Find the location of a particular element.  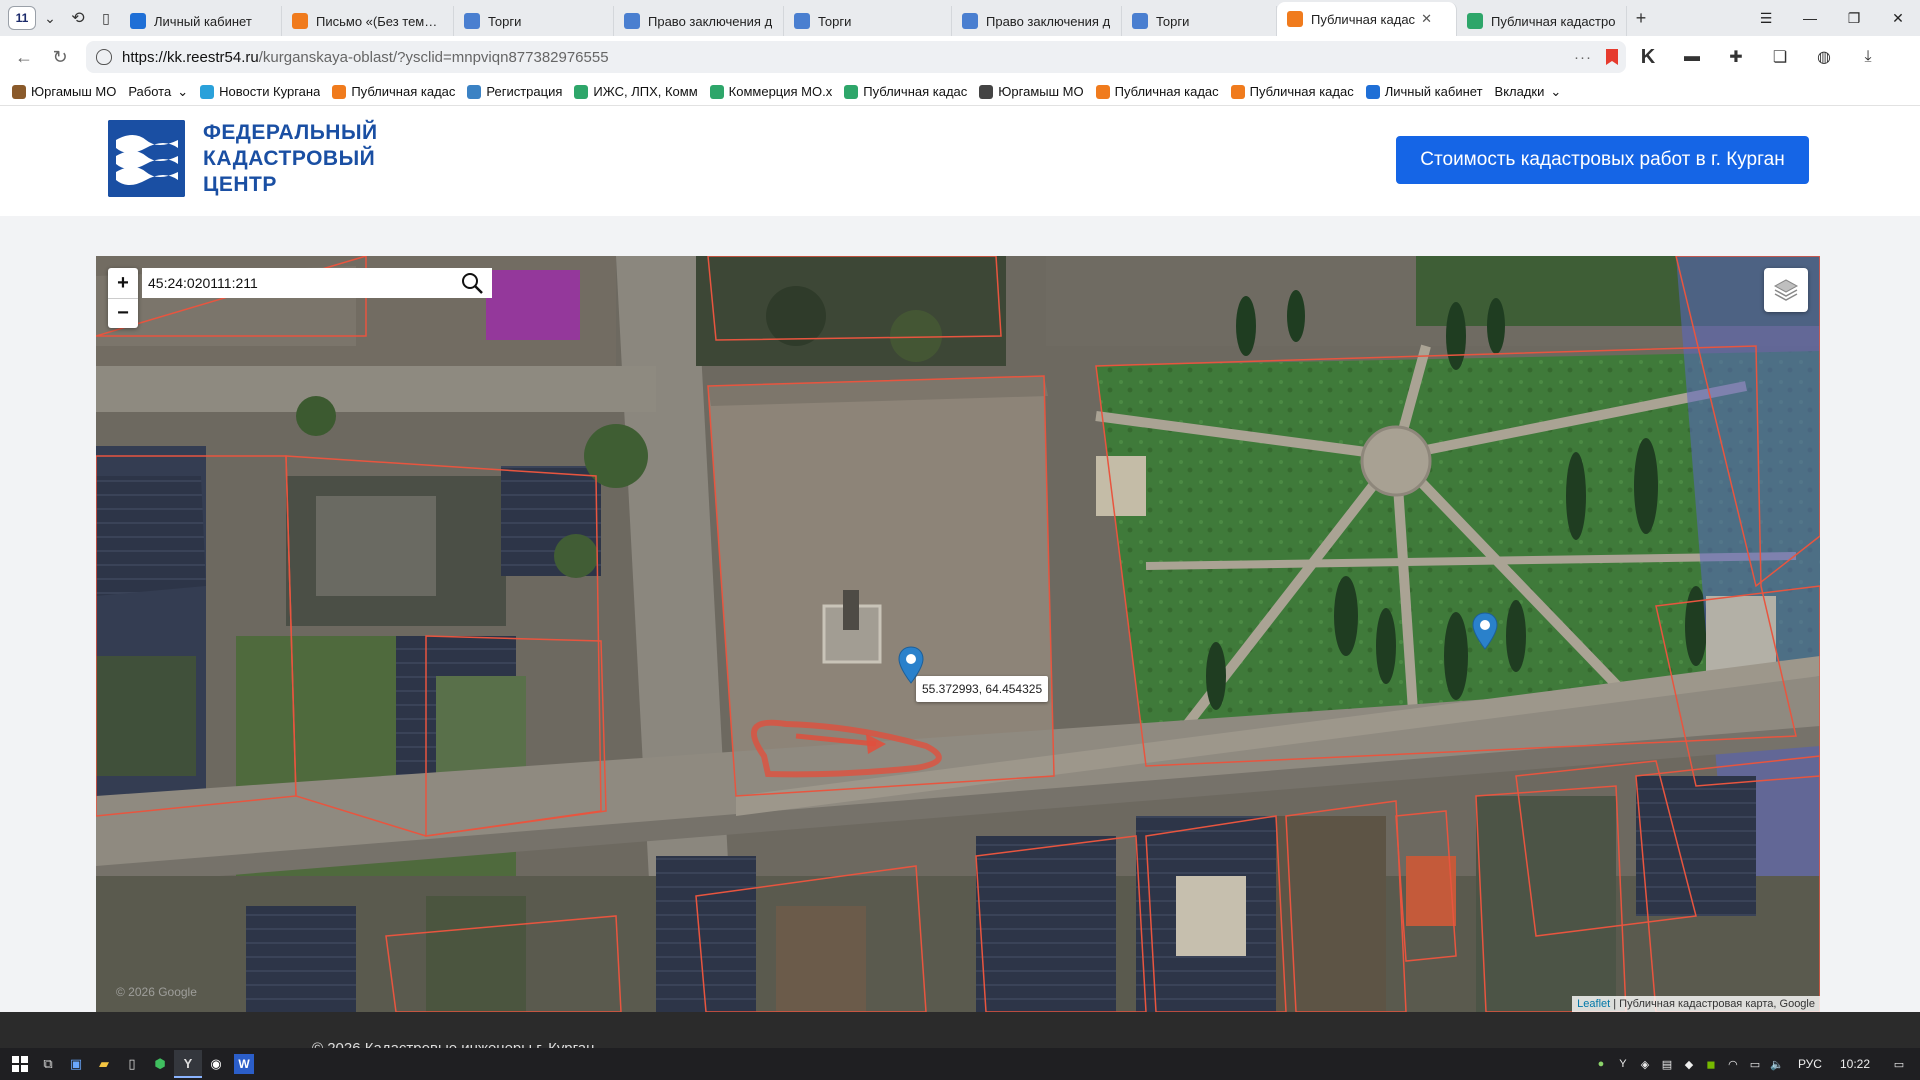

bookmark-folder: Работа ⌄ is located at coordinates (158, 92).